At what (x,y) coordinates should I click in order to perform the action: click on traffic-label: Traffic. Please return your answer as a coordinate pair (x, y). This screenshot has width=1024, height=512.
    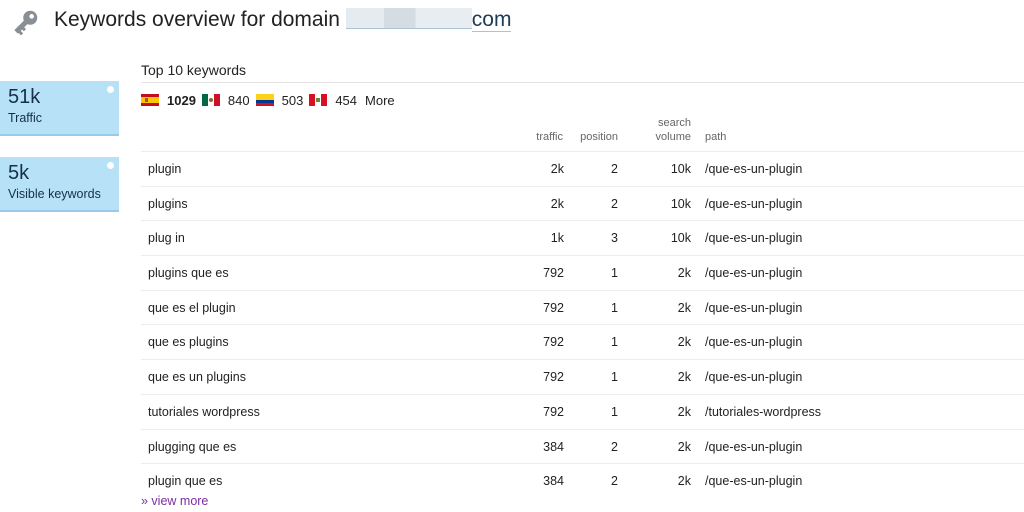
    Looking at the image, I should click on (25, 118).